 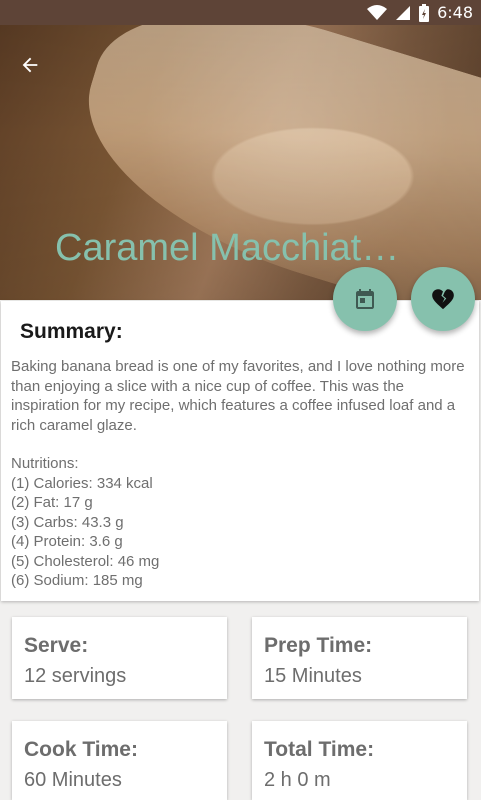 I want to click on add-to-calendar-button, so click(x=365, y=299).